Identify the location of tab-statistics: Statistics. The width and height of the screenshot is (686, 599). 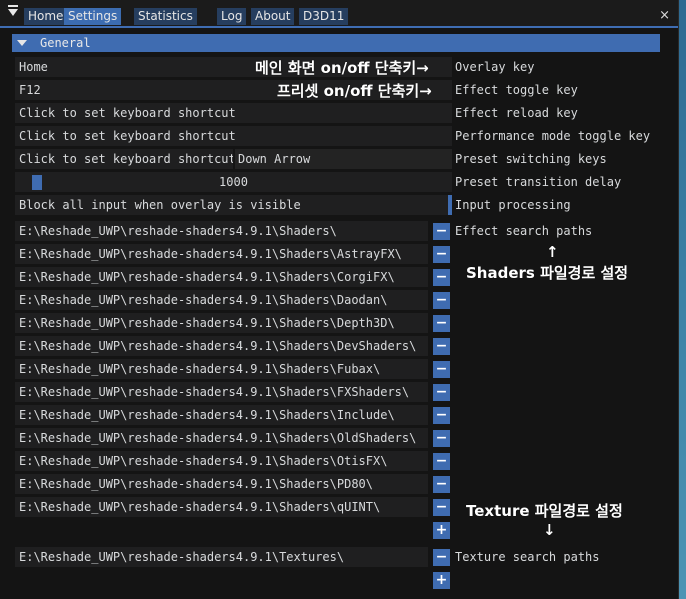
(165, 16).